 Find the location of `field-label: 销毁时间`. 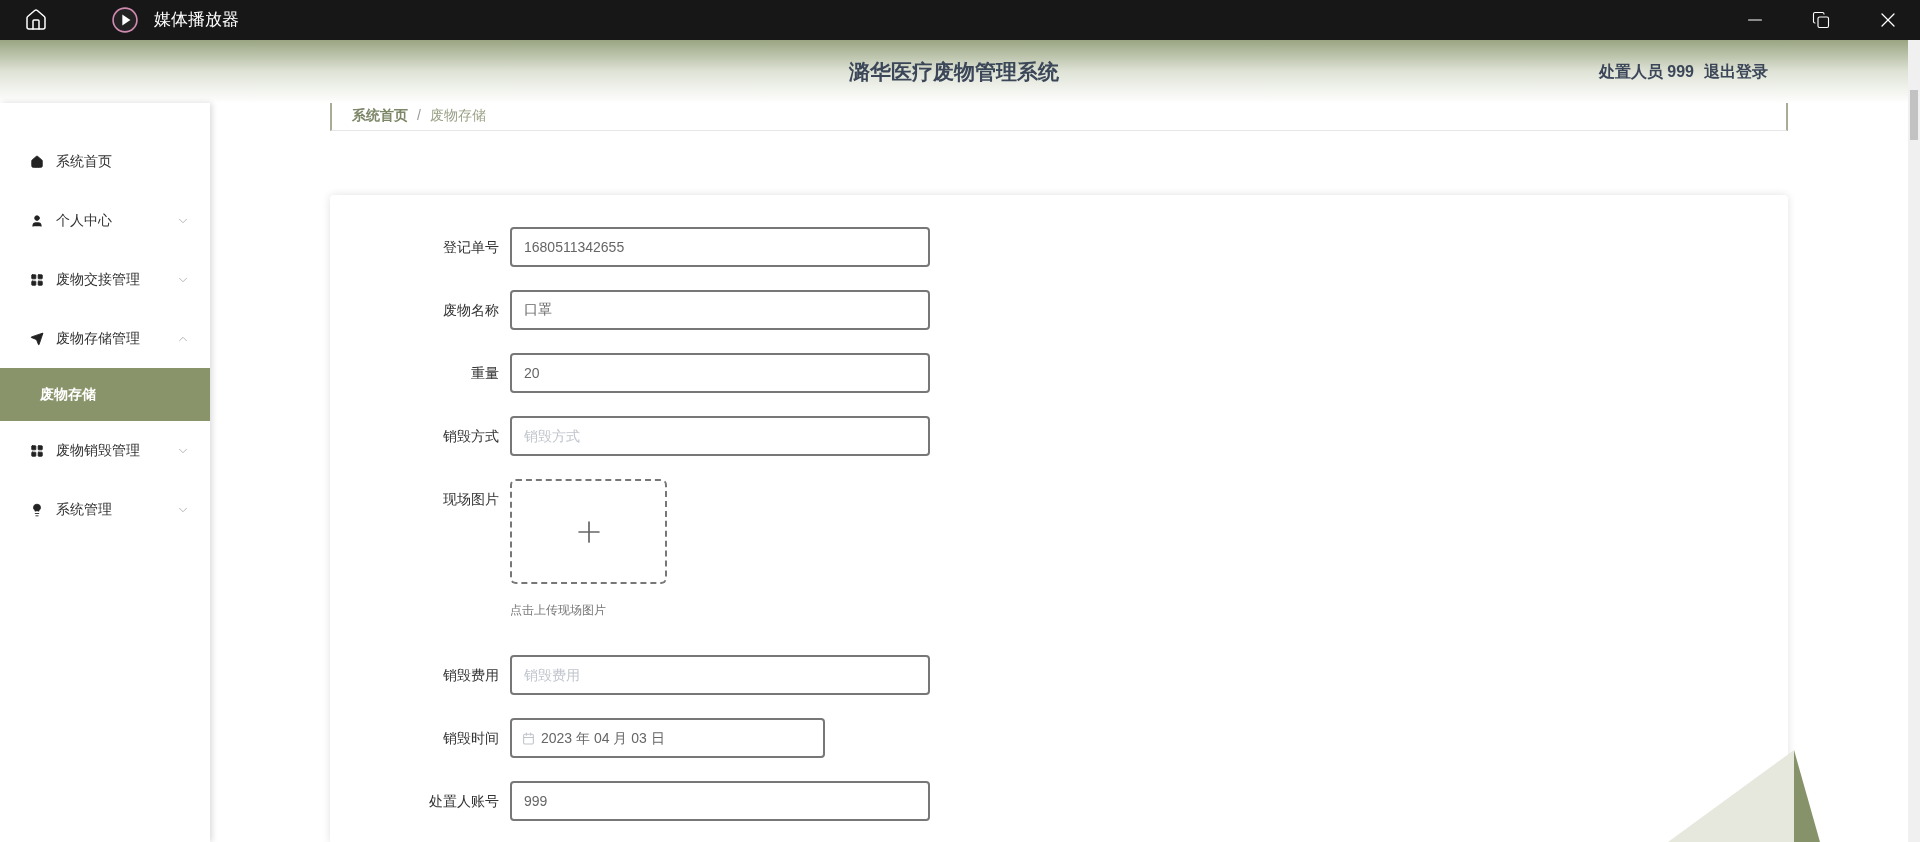

field-label: 销毁时间 is located at coordinates (470, 738).